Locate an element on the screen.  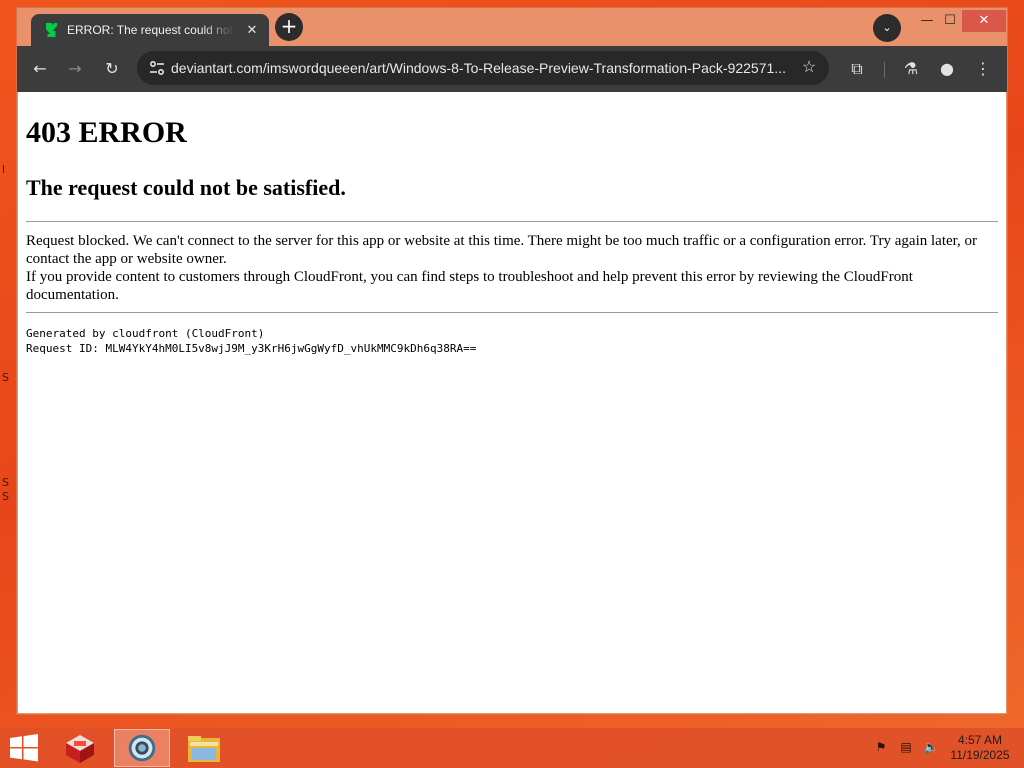
labs-flask-icon: ⚗ is located at coordinates (911, 69).